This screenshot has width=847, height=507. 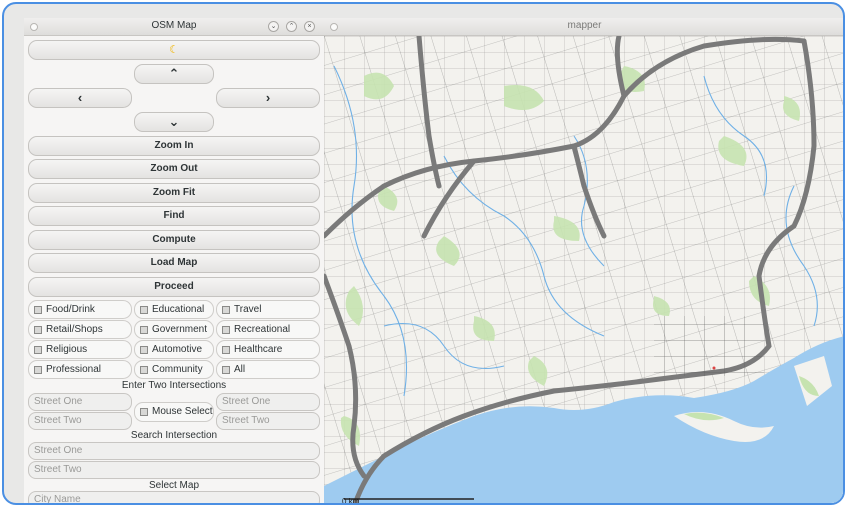 I want to click on compute-button: Compute, so click(x=174, y=240).